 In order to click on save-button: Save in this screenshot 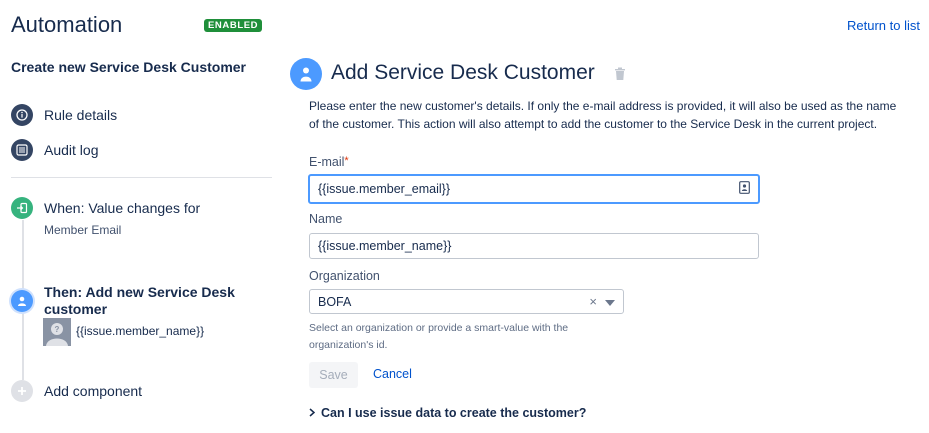, I will do `click(333, 375)`.